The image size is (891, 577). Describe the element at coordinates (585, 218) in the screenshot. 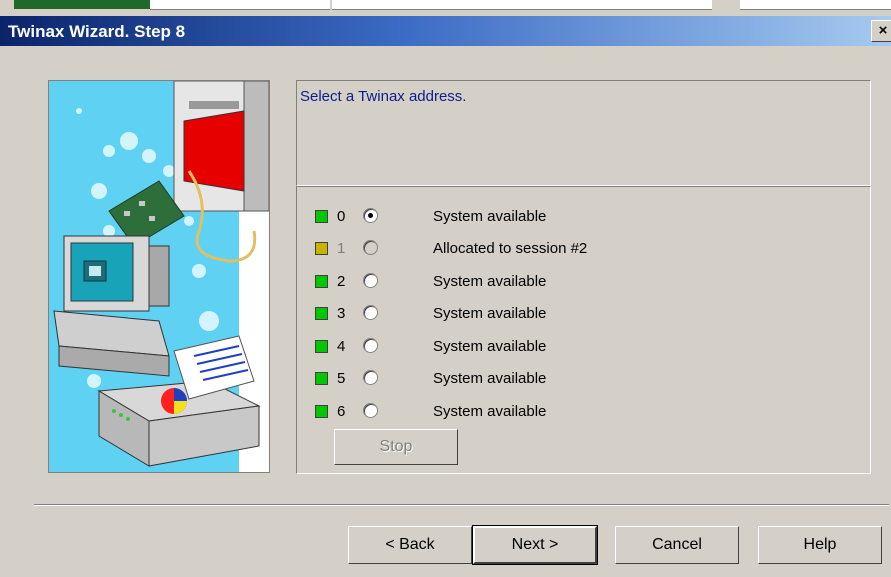

I see `address-row-0: 0 System available` at that location.